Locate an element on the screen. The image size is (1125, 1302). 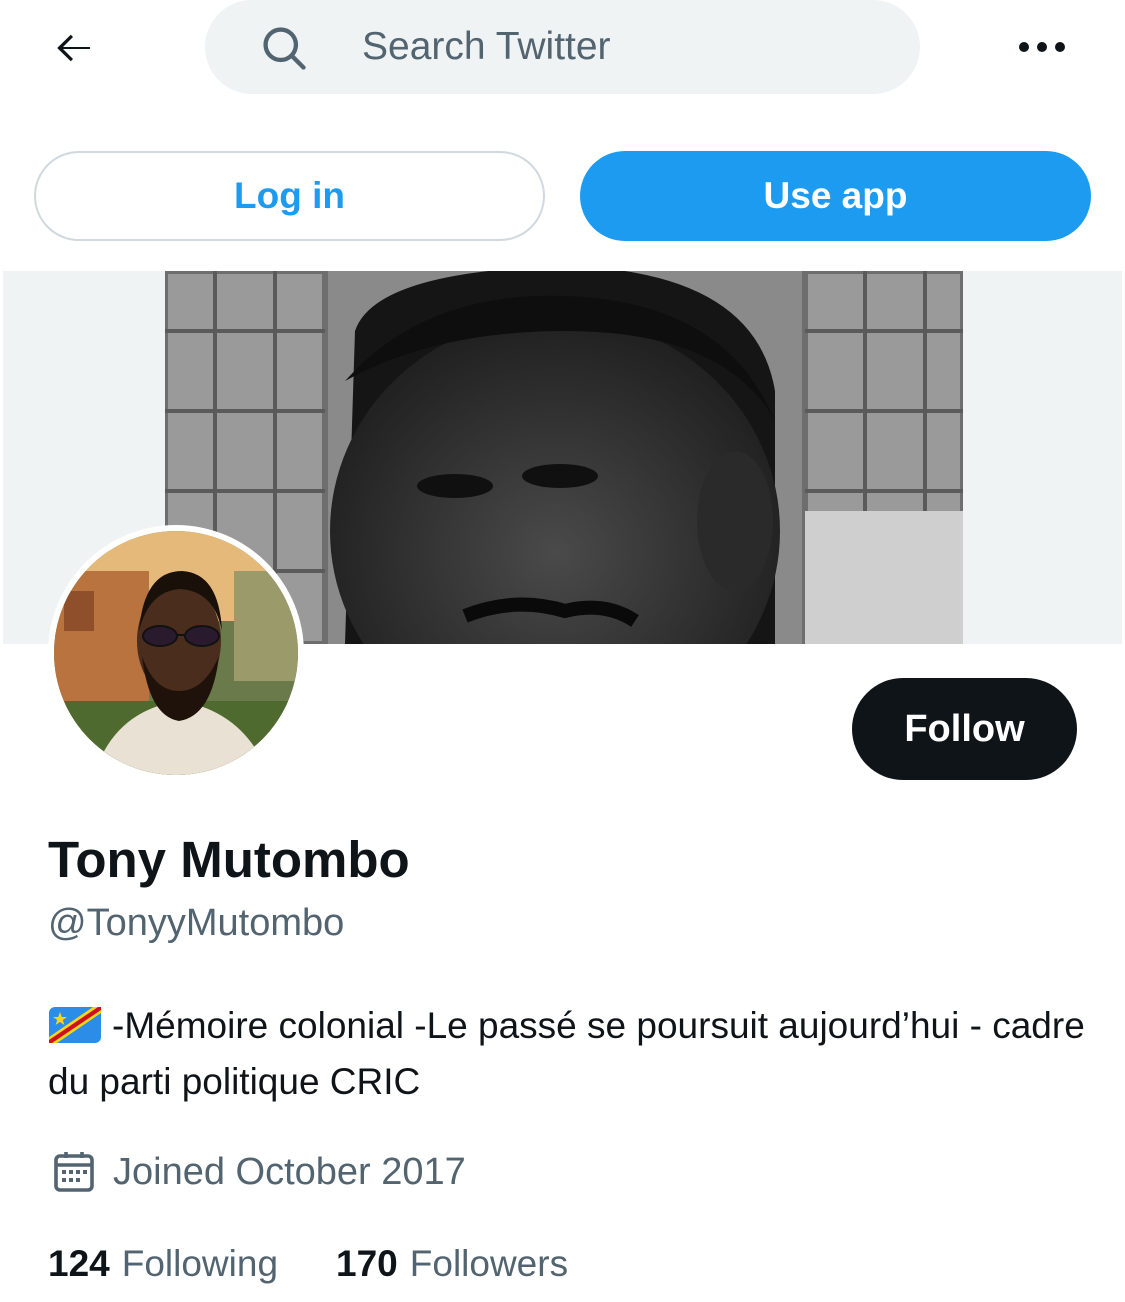
follow-button: Follow is located at coordinates (964, 729).